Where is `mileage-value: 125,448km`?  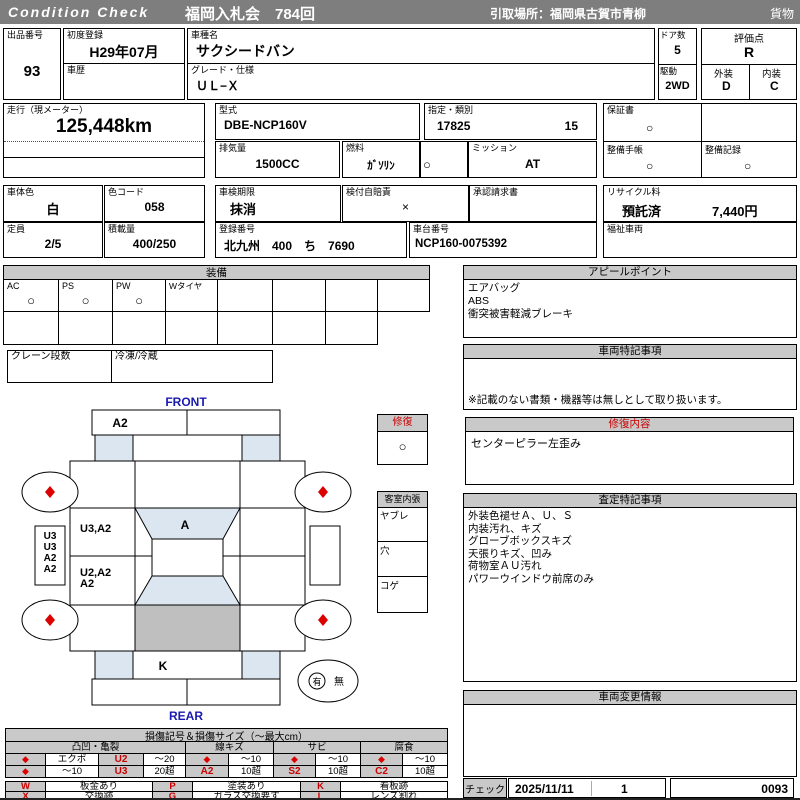 mileage-value: 125,448km is located at coordinates (104, 126).